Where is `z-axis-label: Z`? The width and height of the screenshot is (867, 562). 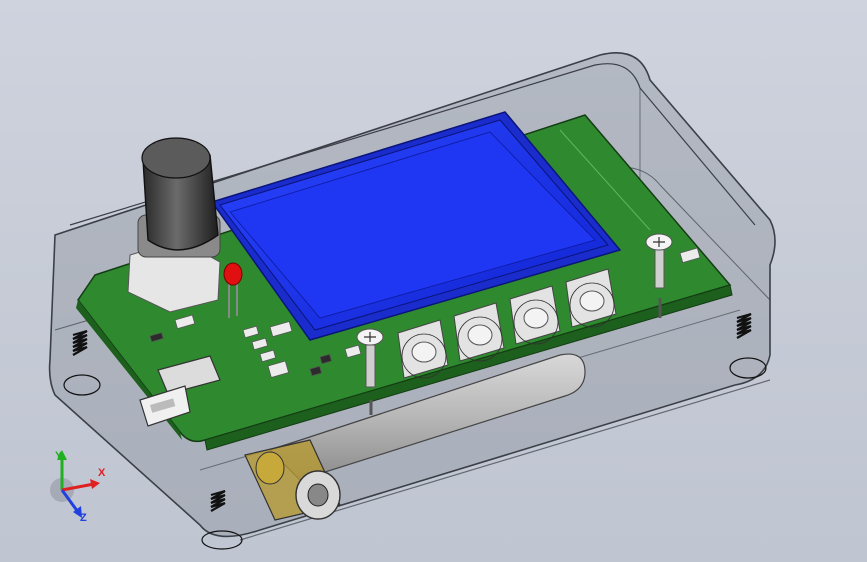
z-axis-label: Z is located at coordinates (83, 518).